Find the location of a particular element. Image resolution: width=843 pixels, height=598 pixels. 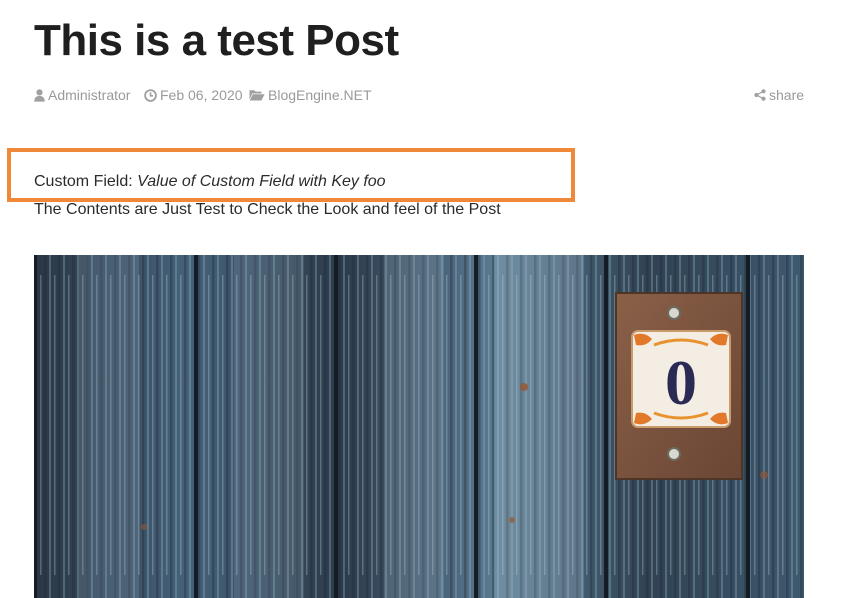

author-link: Administrator is located at coordinates (82, 95).